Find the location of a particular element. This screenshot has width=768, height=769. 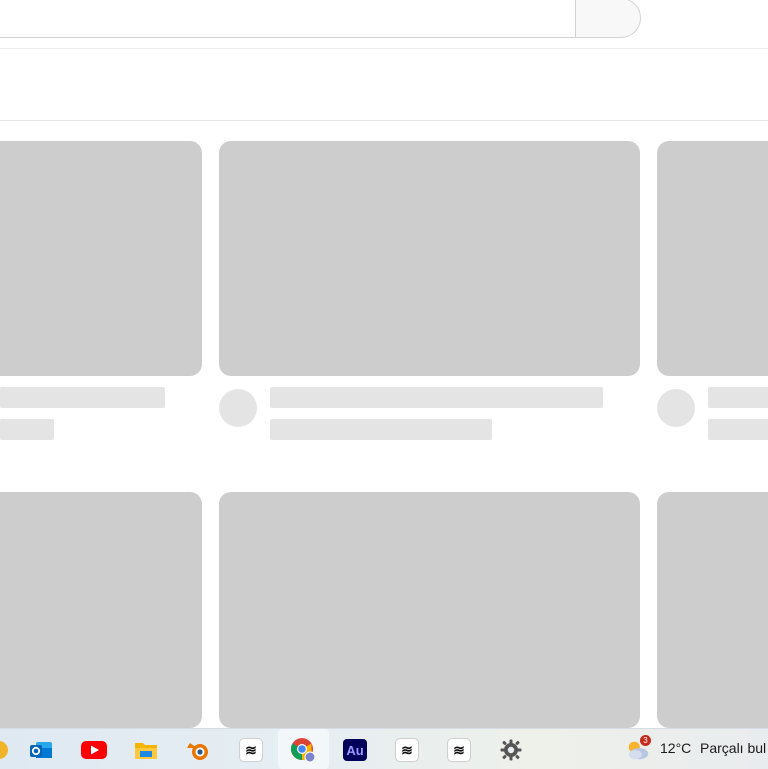

search-button is located at coordinates (608, 19).